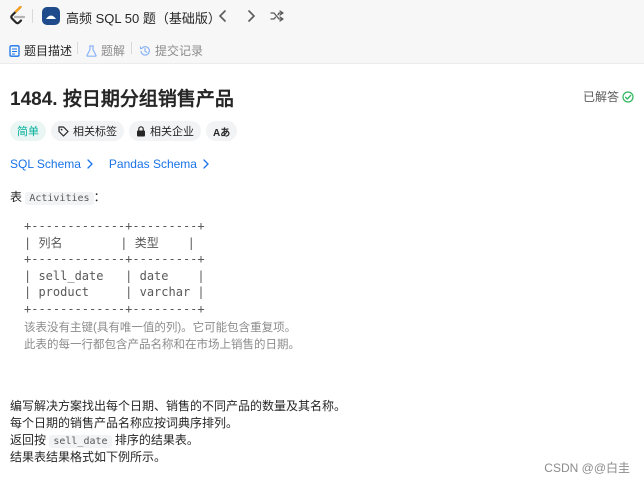 This screenshot has width=644, height=482. I want to click on tag-icon, so click(63, 131).